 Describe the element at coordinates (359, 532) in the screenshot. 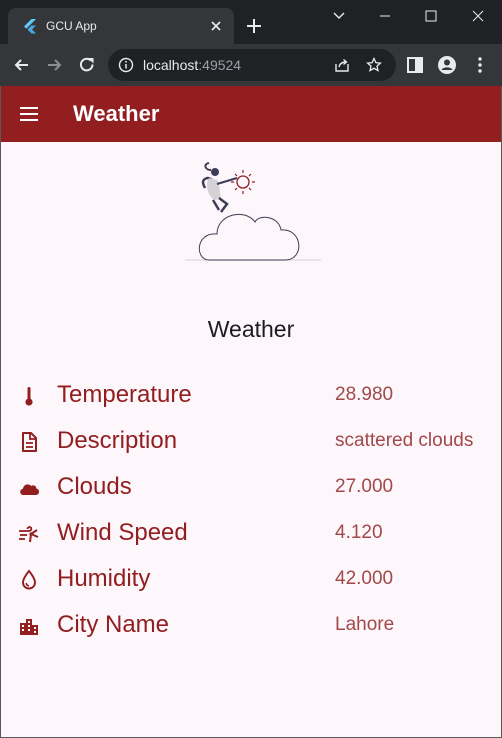

I see `row-value: 4.120` at that location.